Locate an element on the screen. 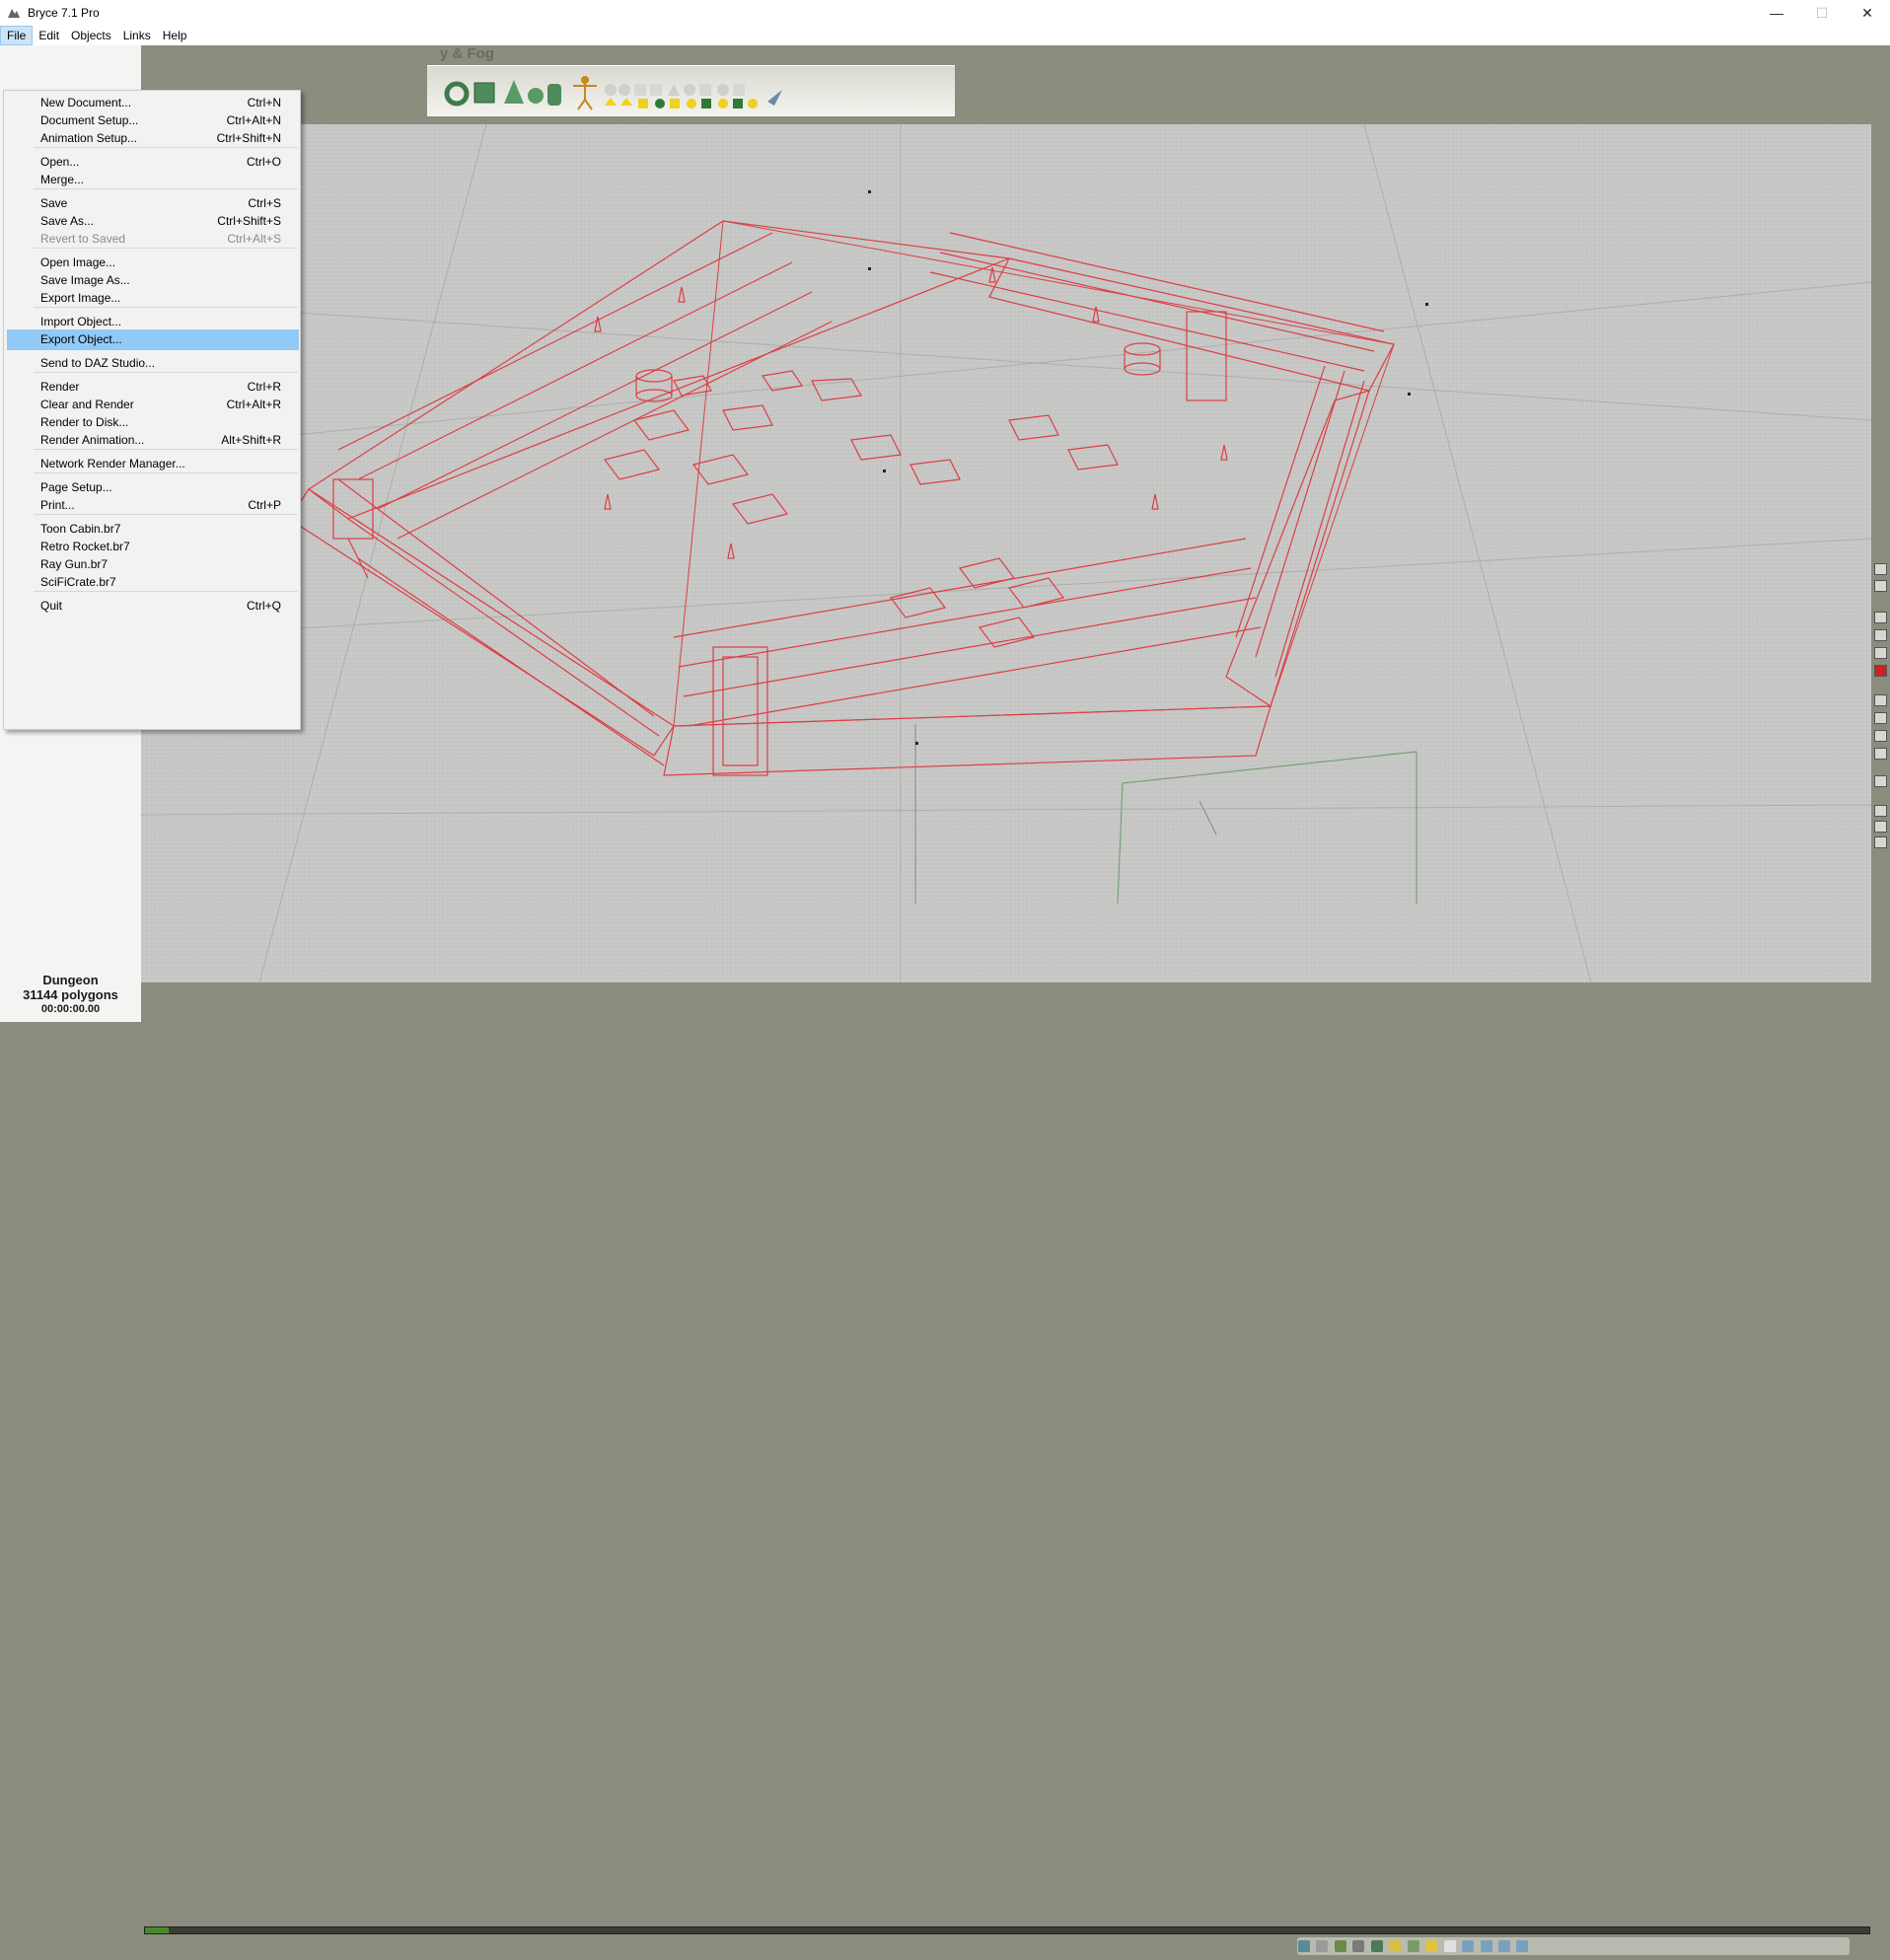 This screenshot has width=1890, height=1960. solid-mode-icon is located at coordinates (1880, 635).